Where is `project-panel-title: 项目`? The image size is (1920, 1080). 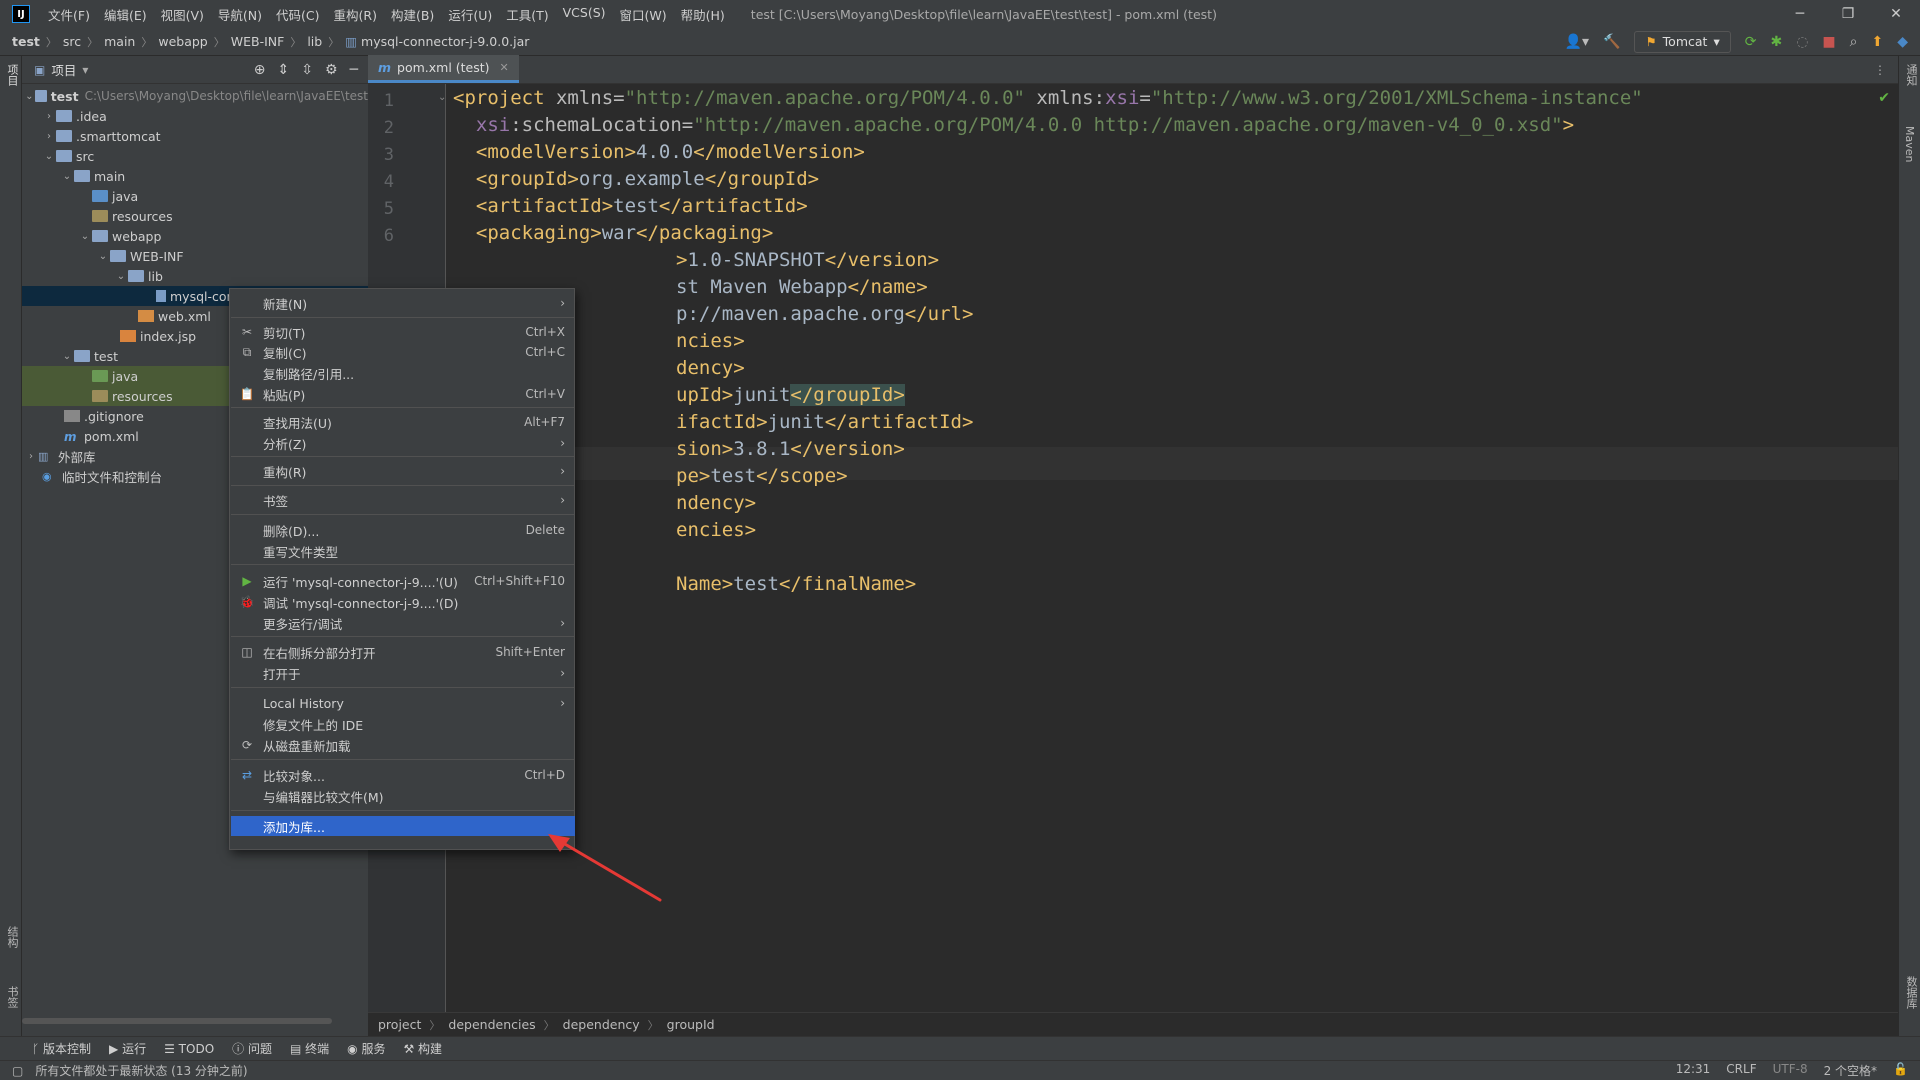 project-panel-title: 项目 is located at coordinates (63, 69).